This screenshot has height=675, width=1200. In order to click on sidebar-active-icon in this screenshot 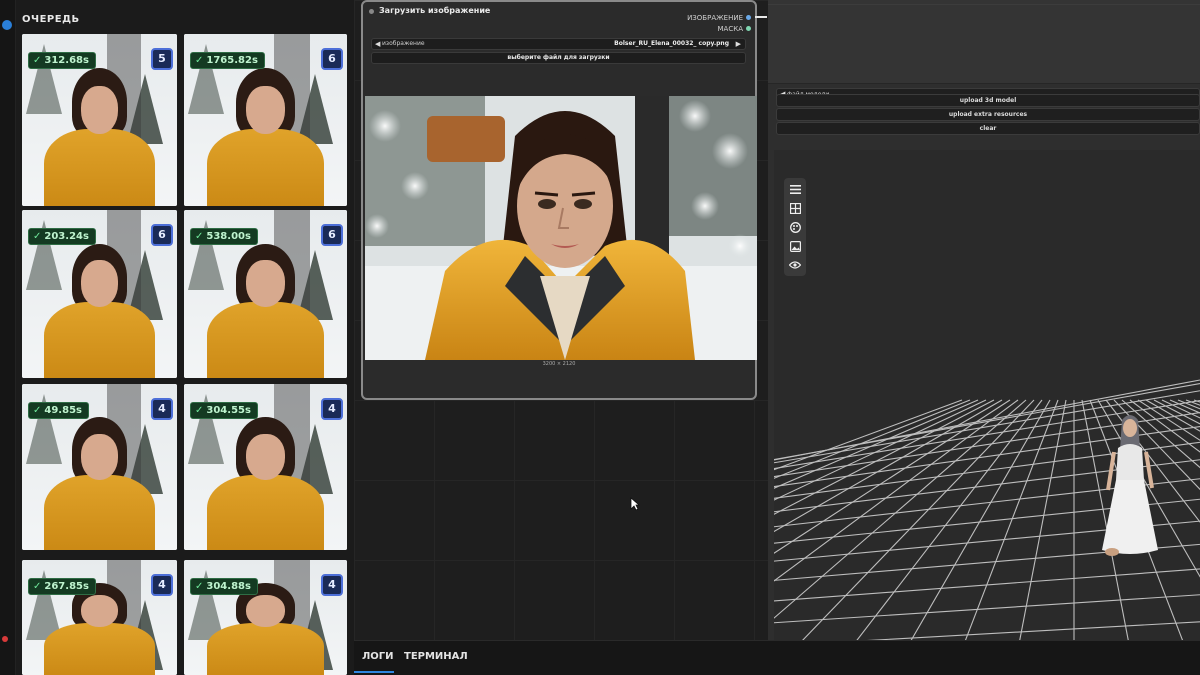, I will do `click(7, 25)`.